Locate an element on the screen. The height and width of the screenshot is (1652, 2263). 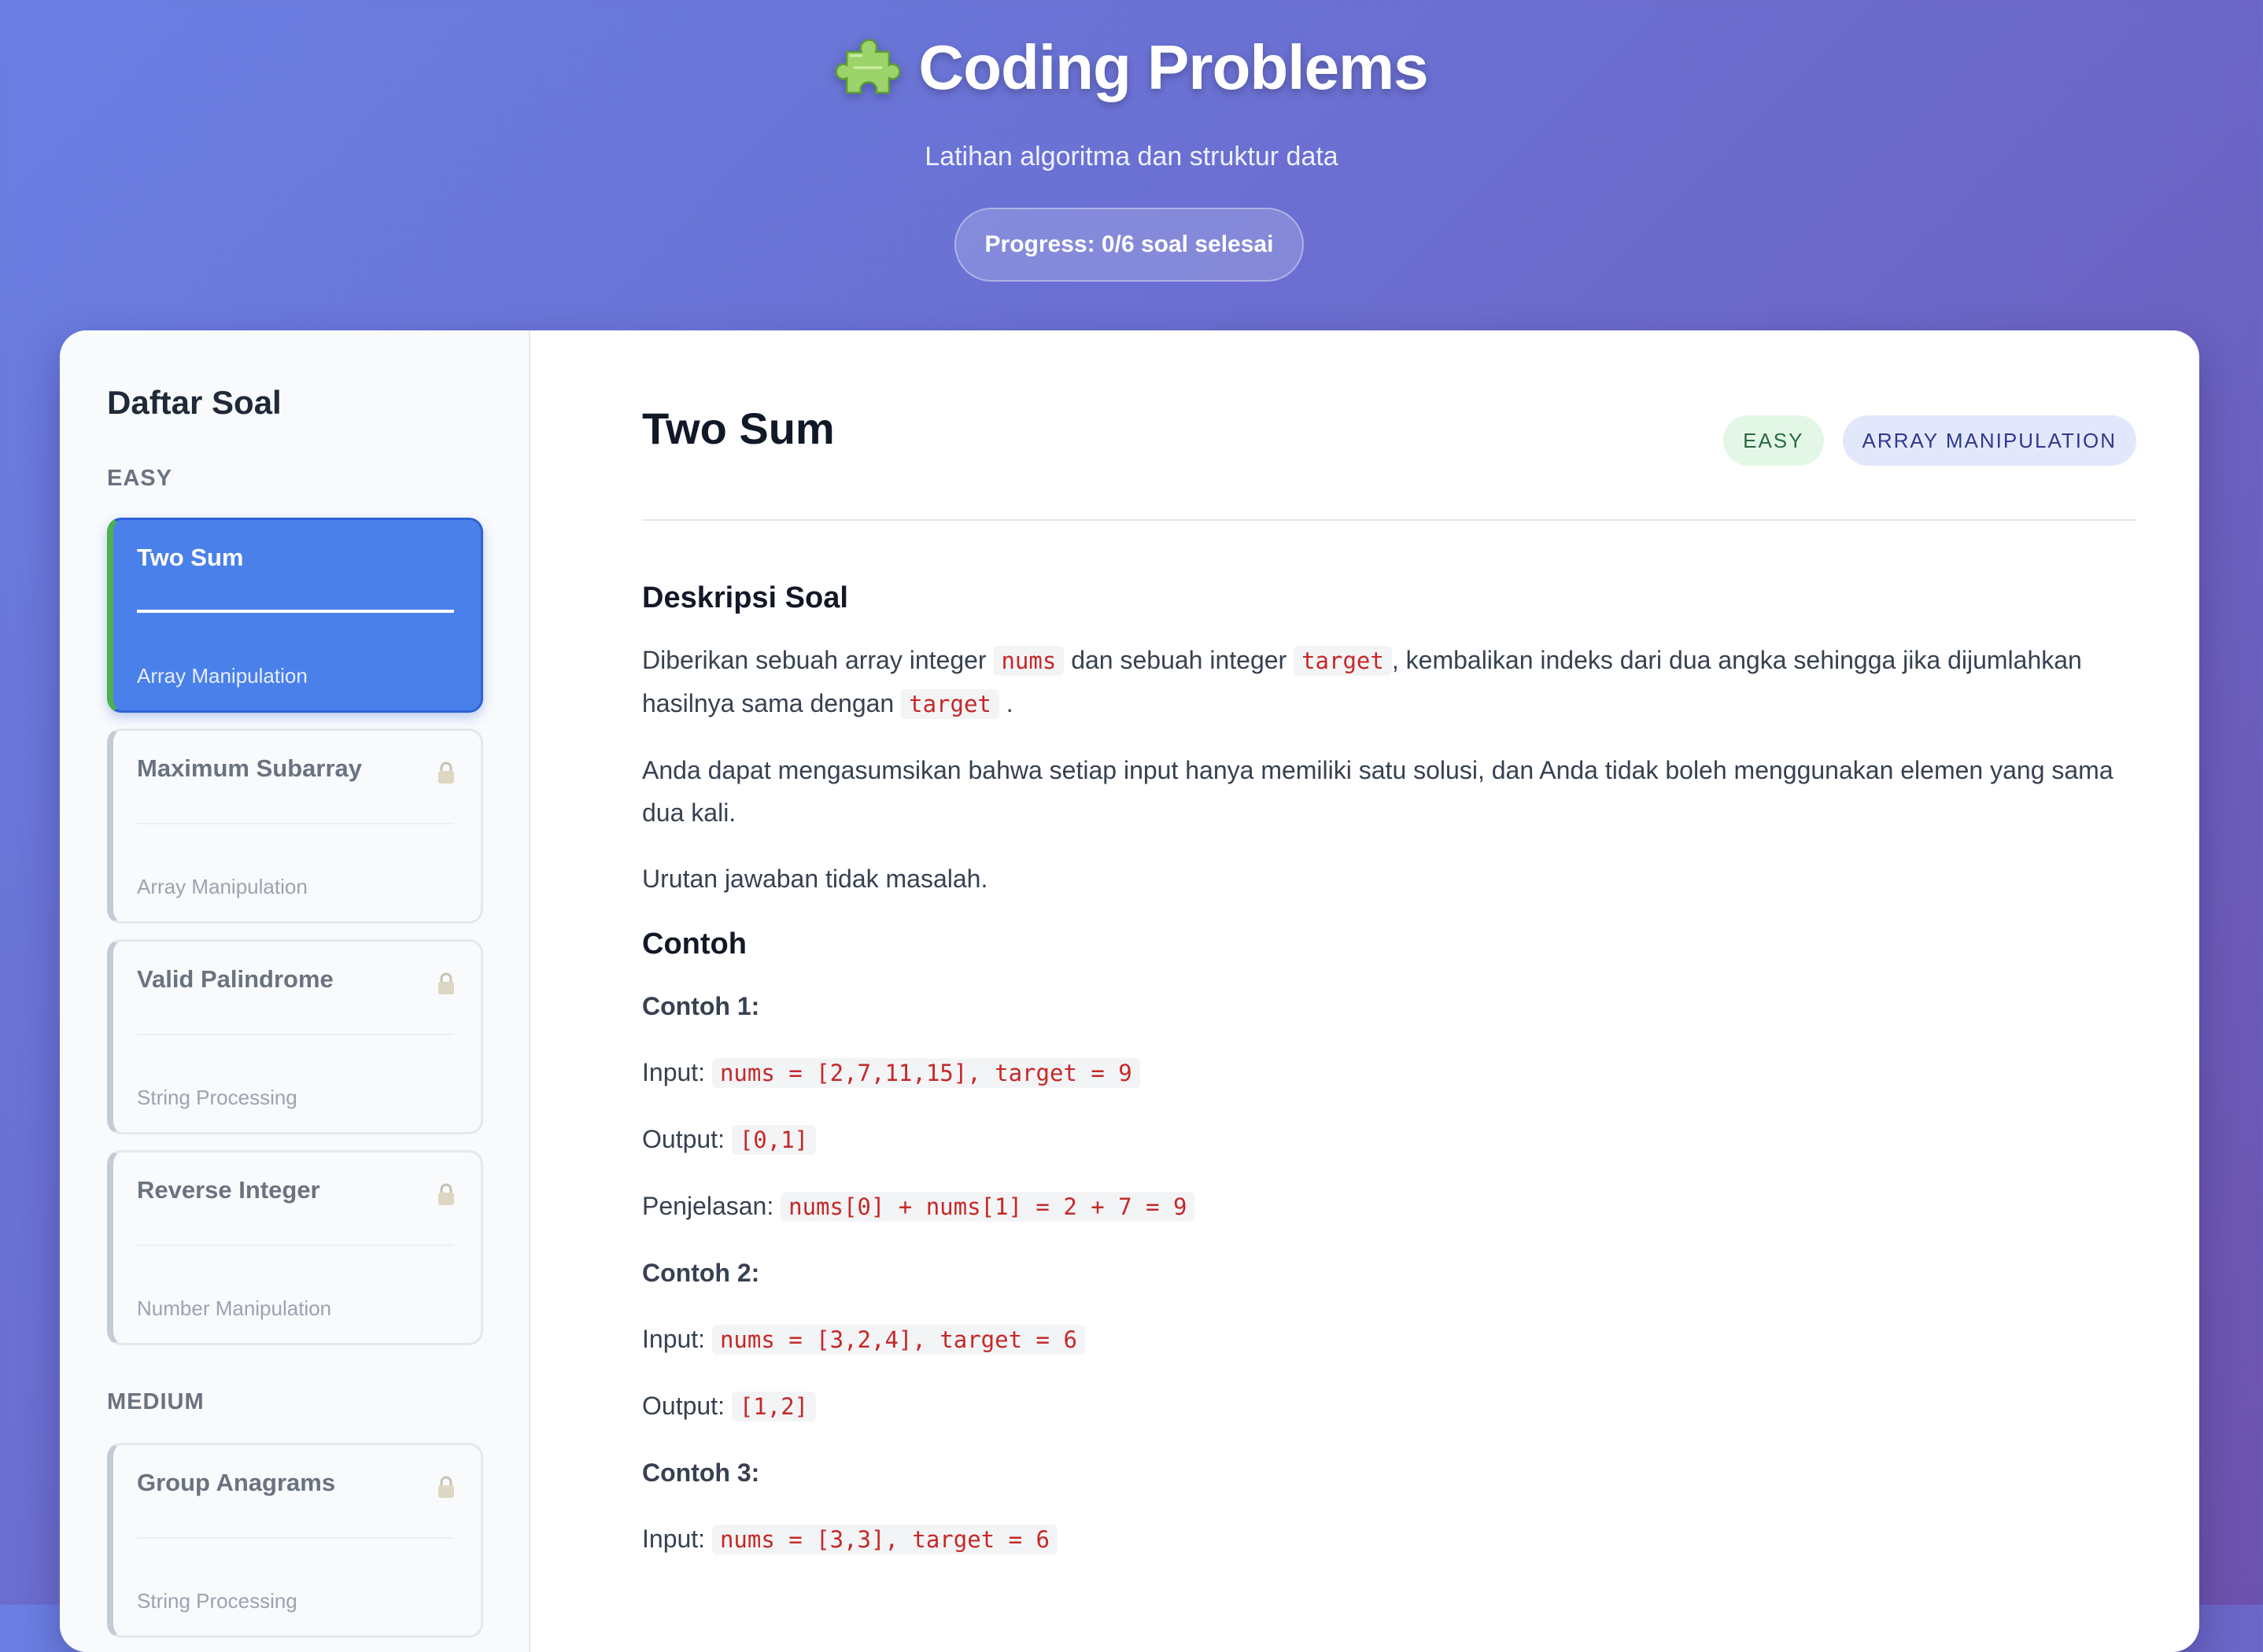
code-value: nums = [2,7,11,15], target = 9 is located at coordinates (926, 1073).